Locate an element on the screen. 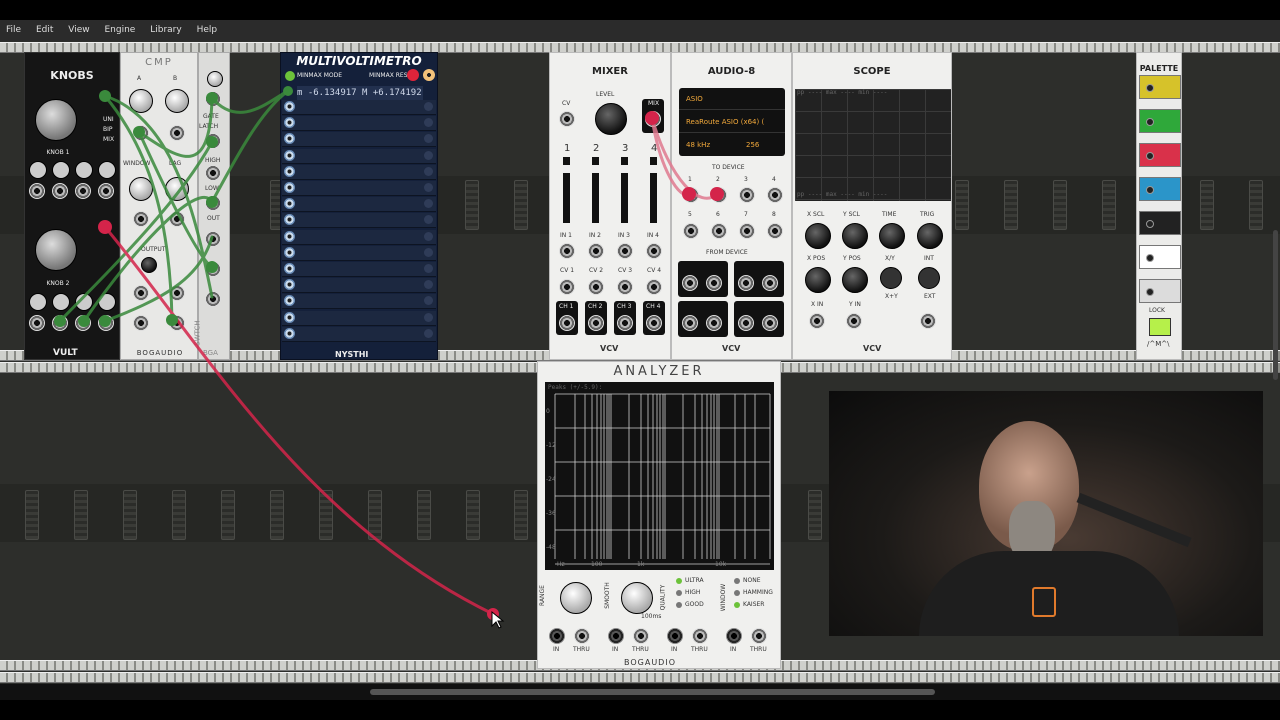  block-size-select: 256 is located at coordinates (762, 145).